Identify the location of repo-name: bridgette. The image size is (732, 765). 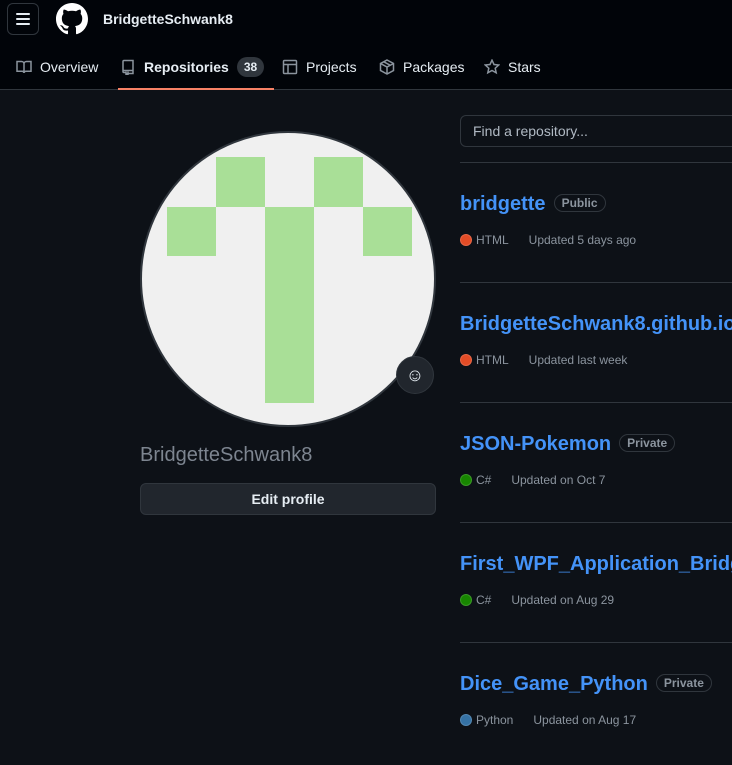
(503, 204).